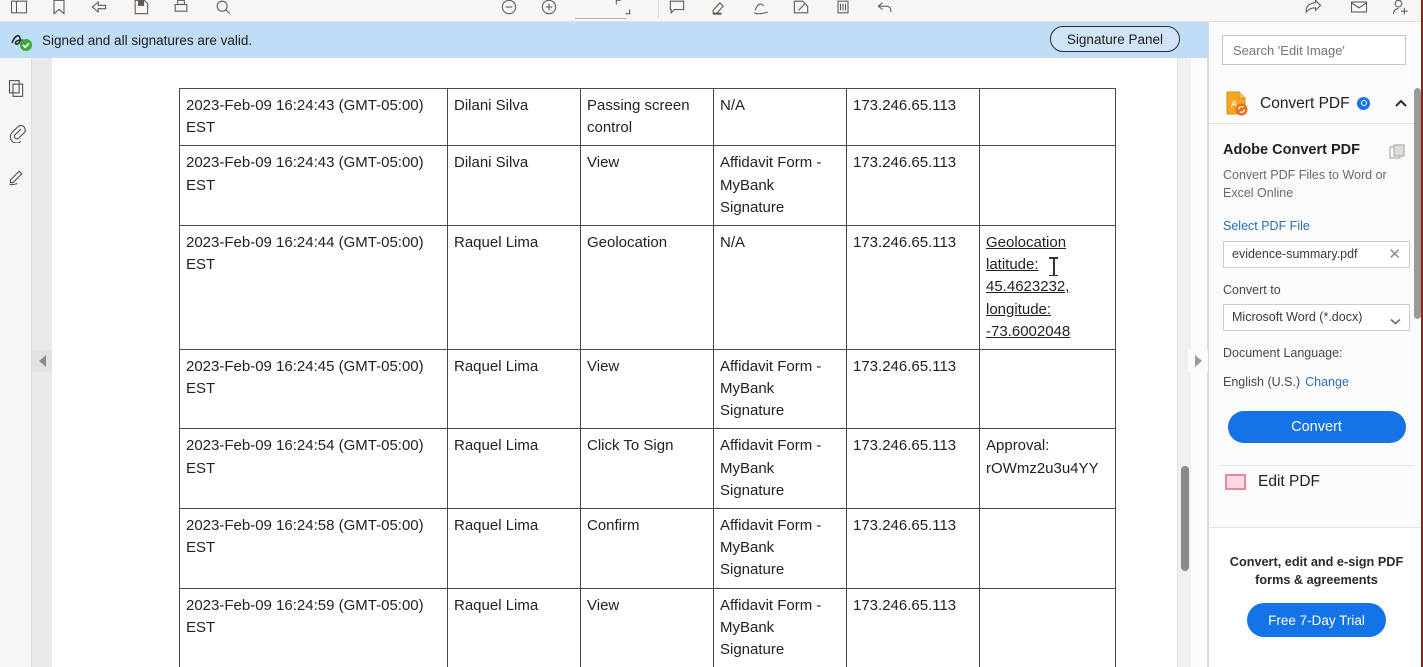 The width and height of the screenshot is (1423, 667). Describe the element at coordinates (1316, 426) in the screenshot. I see `convert-button: Convert` at that location.